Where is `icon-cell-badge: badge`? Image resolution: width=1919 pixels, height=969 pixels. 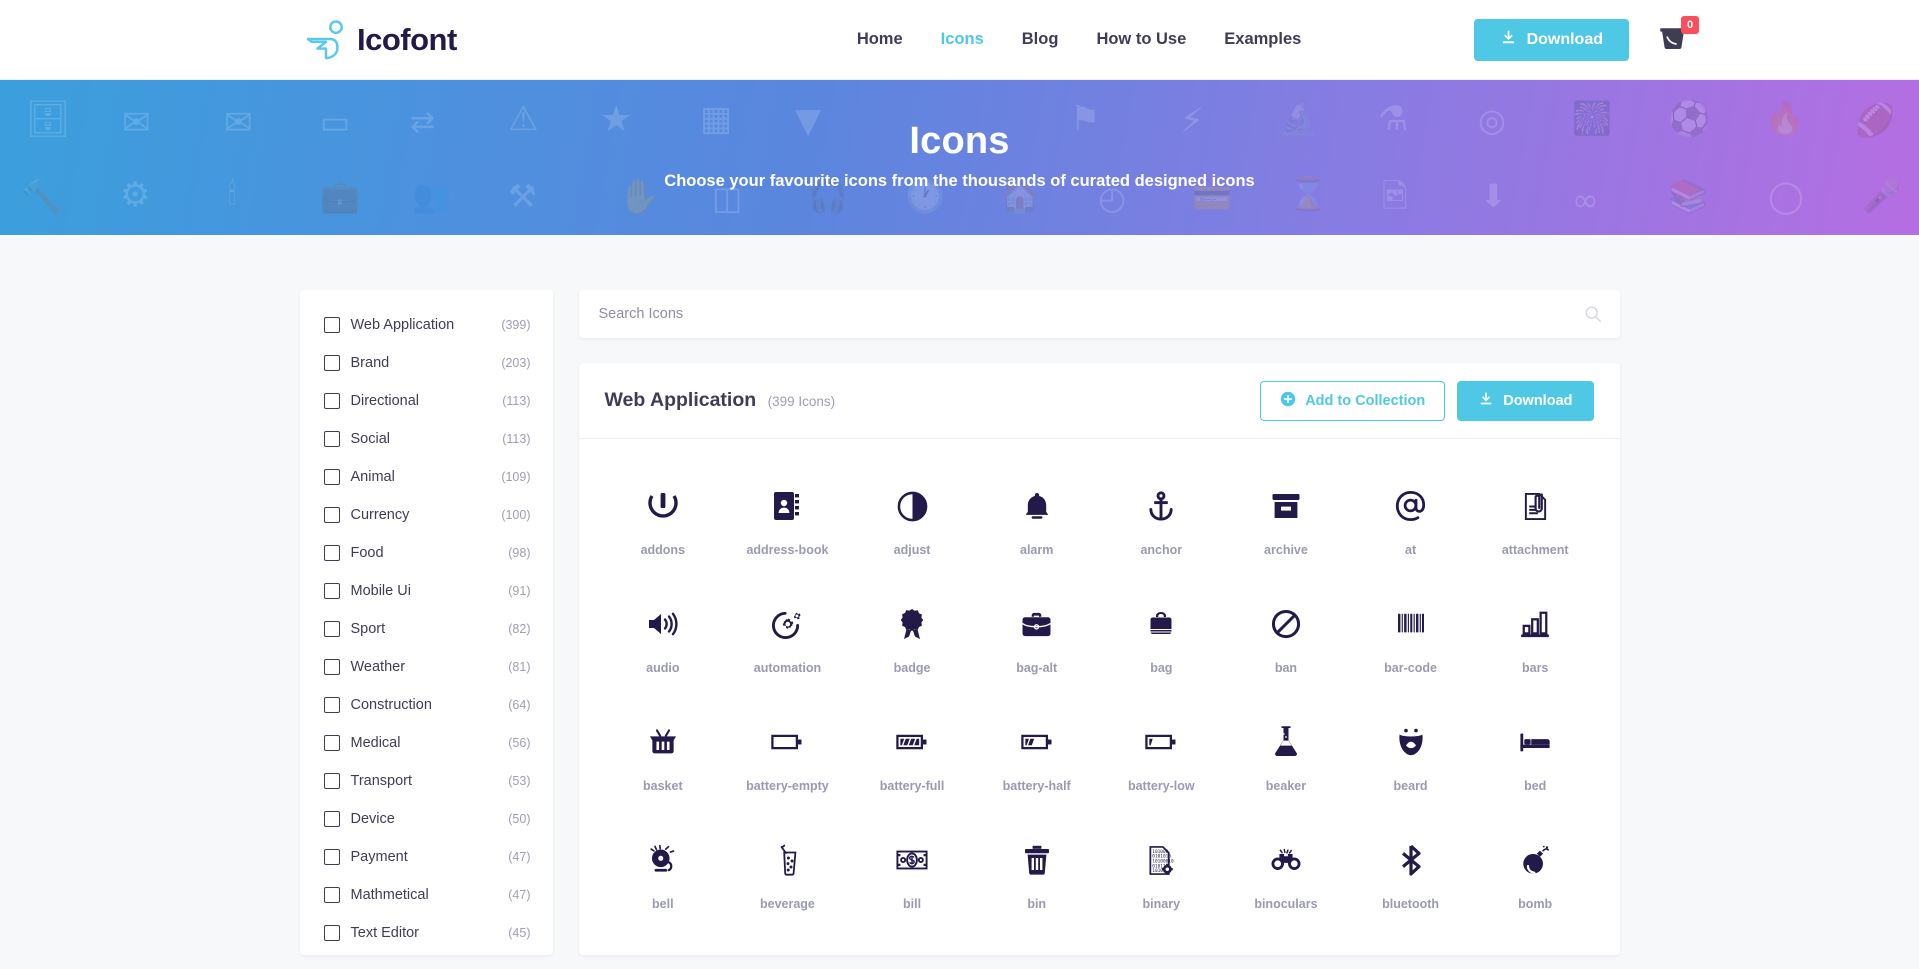 icon-cell-badge: badge is located at coordinates (912, 642).